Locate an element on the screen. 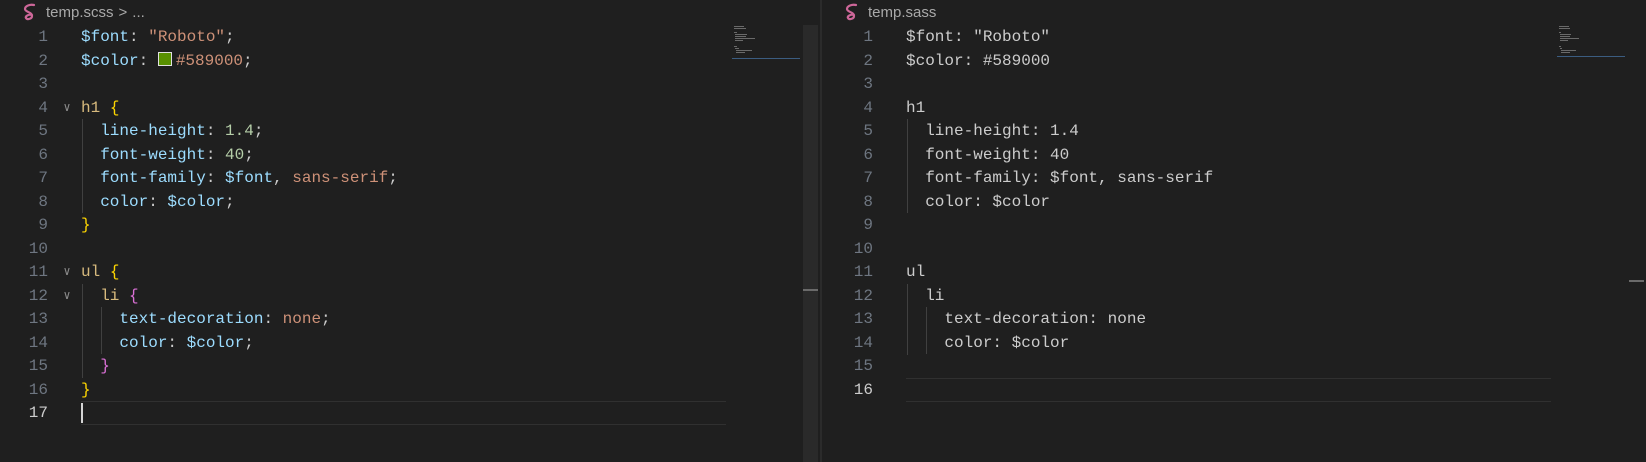 The image size is (1646, 462). code-text: li is located at coordinates (925, 296).